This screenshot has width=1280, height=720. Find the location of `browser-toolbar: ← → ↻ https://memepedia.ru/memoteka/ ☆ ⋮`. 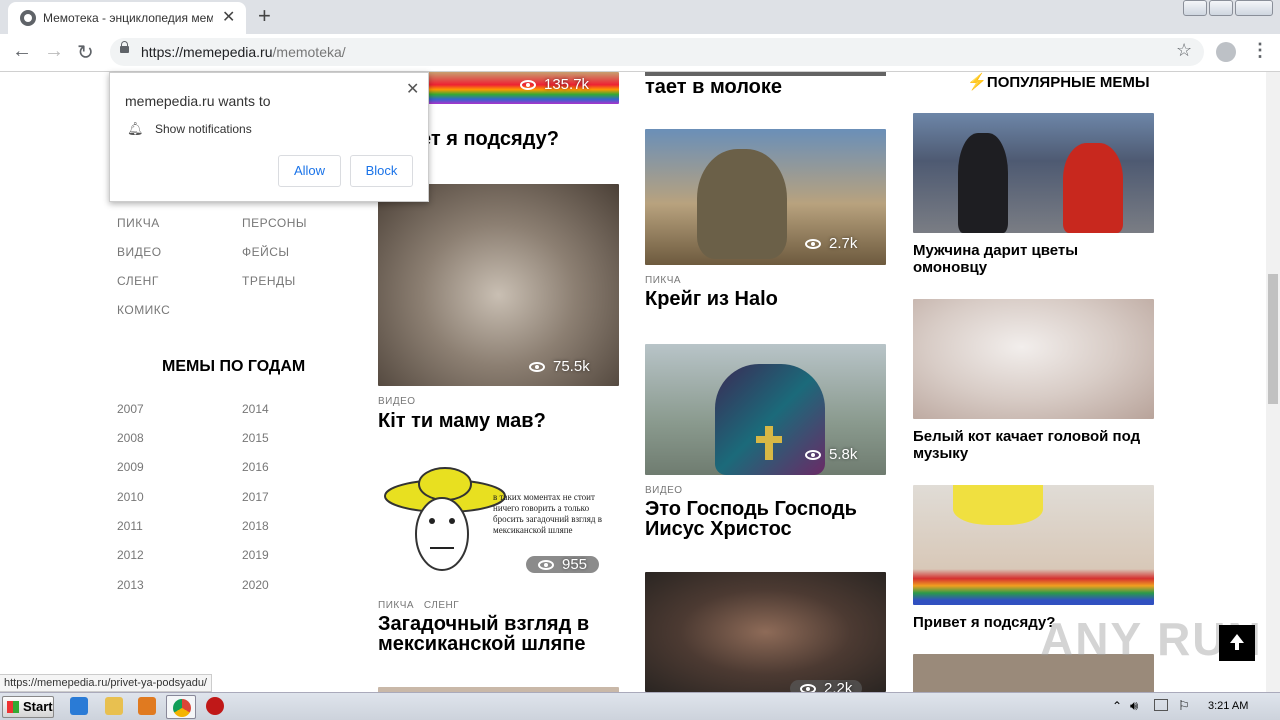

browser-toolbar: ← → ↻ https://memepedia.ru/memoteka/ ☆ ⋮ is located at coordinates (640, 53).